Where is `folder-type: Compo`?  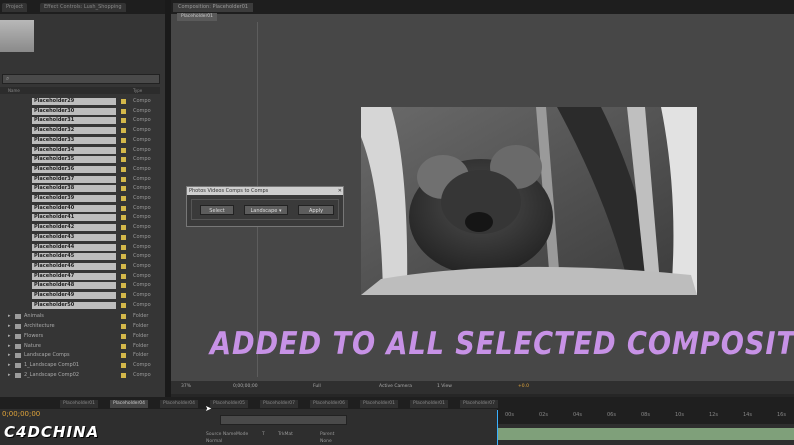
folder-type: Compo is located at coordinates (142, 364).